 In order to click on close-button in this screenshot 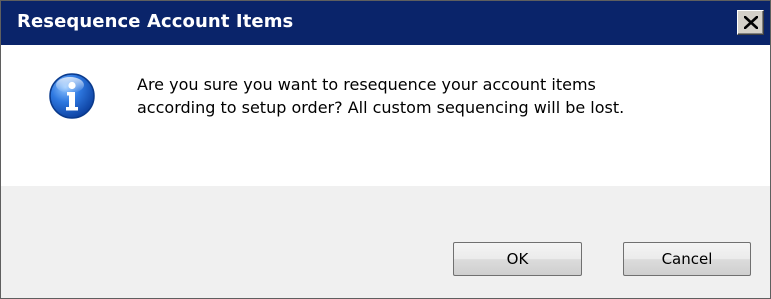, I will do `click(750, 22)`.